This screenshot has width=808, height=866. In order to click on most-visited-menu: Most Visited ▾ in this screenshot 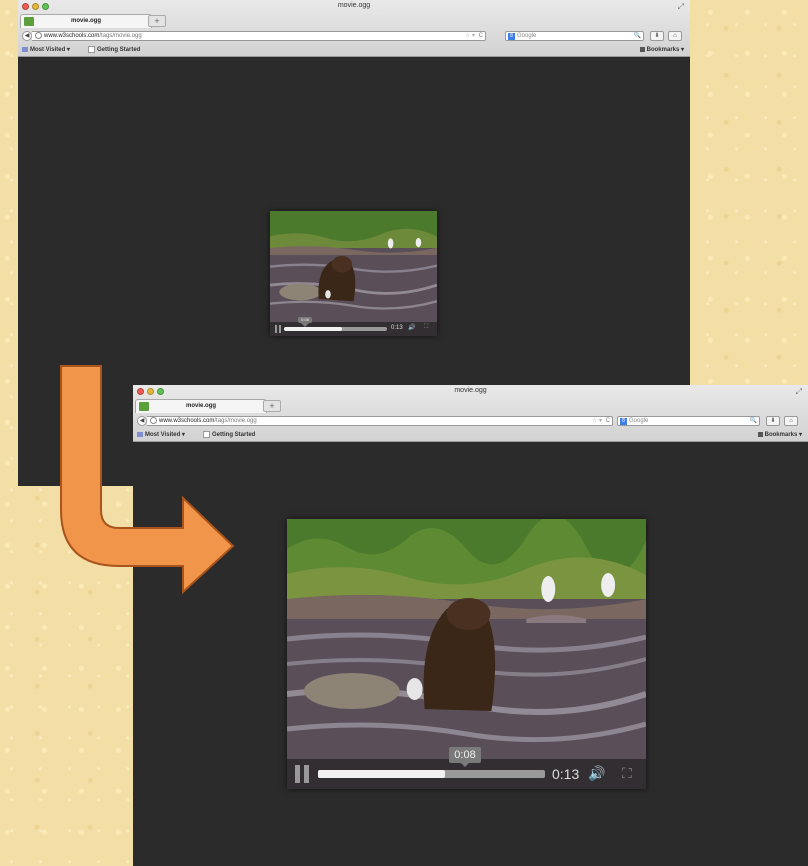, I will do `click(46, 50)`.